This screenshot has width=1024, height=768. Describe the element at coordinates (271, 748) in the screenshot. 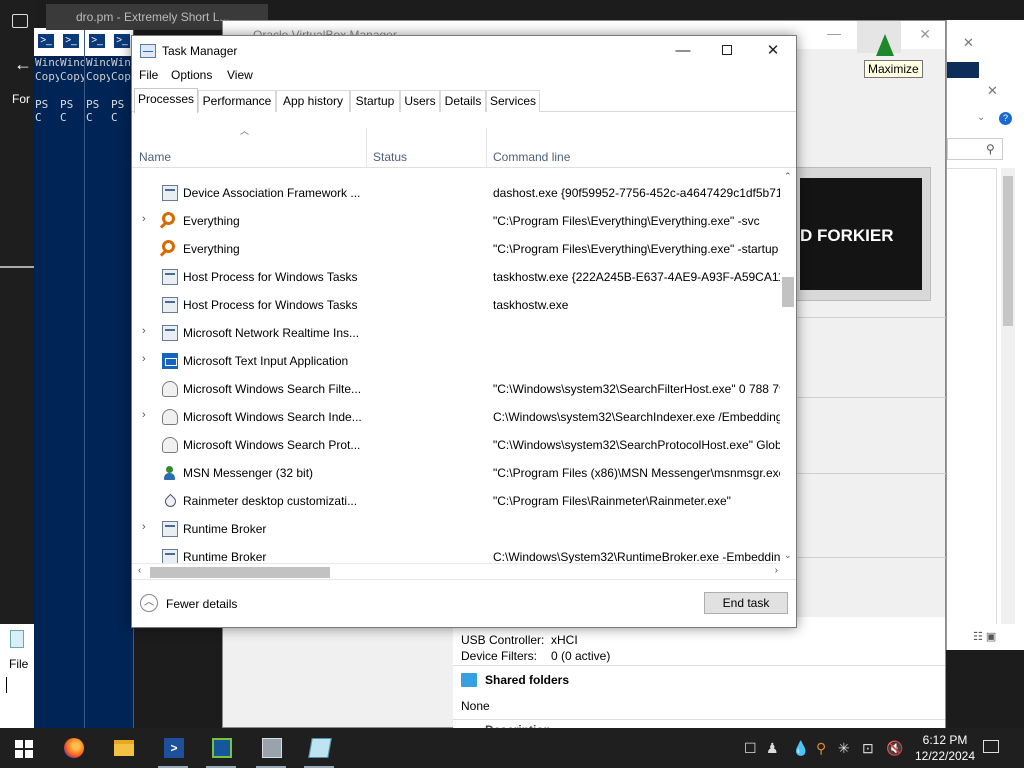

I see `taskbar-task-manager` at that location.